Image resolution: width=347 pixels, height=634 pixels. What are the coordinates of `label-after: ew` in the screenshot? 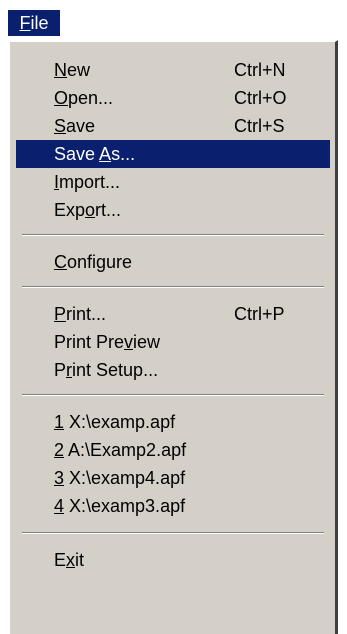 It's located at (79, 70).